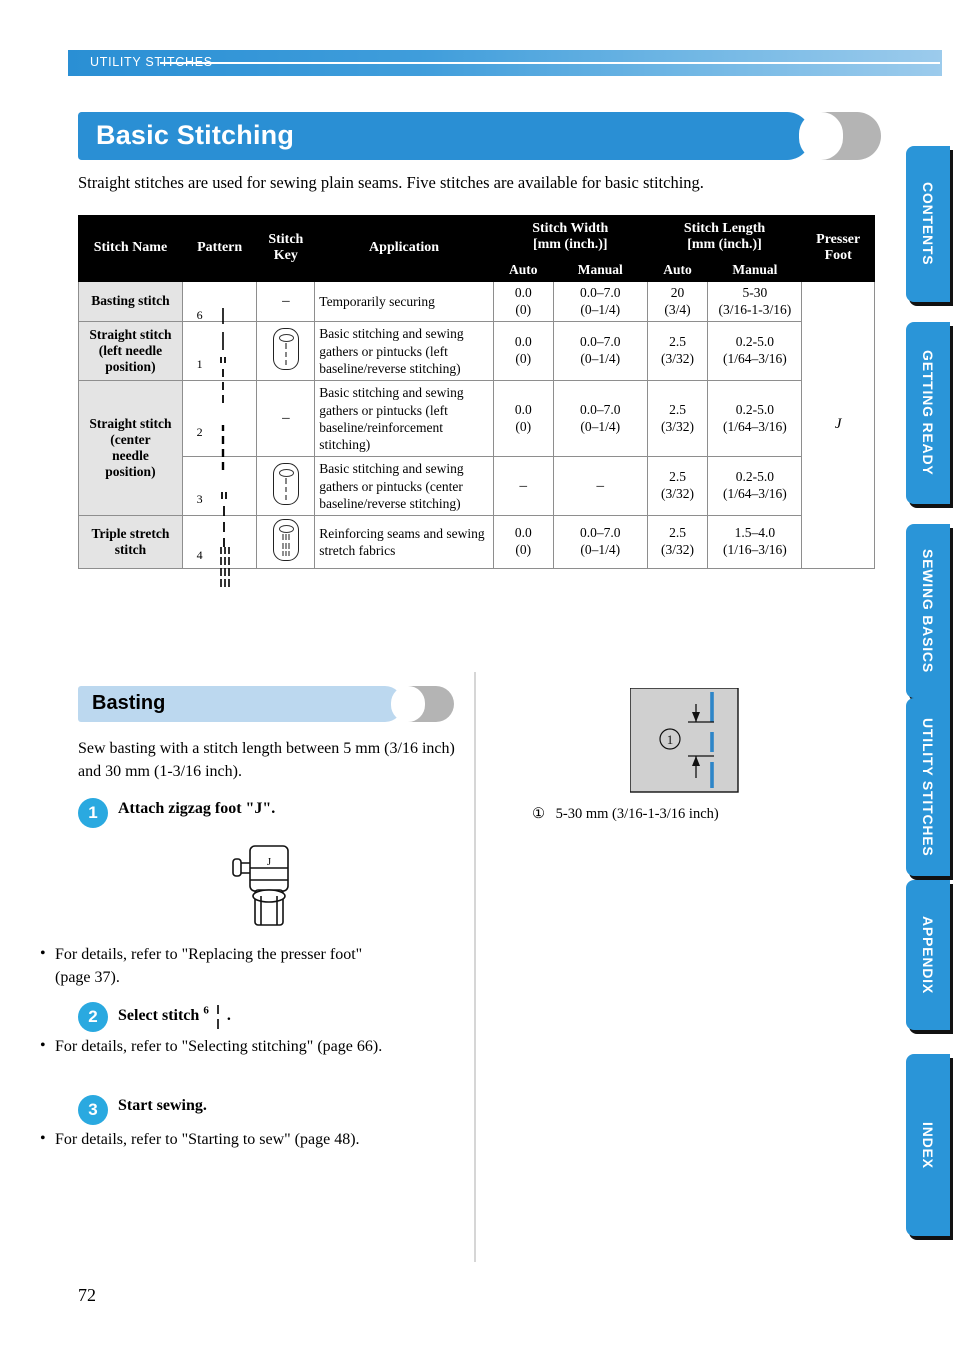 The height and width of the screenshot is (1348, 954). I want to click on sidebar-tab-getting-ready: GETTING READY, so click(928, 413).